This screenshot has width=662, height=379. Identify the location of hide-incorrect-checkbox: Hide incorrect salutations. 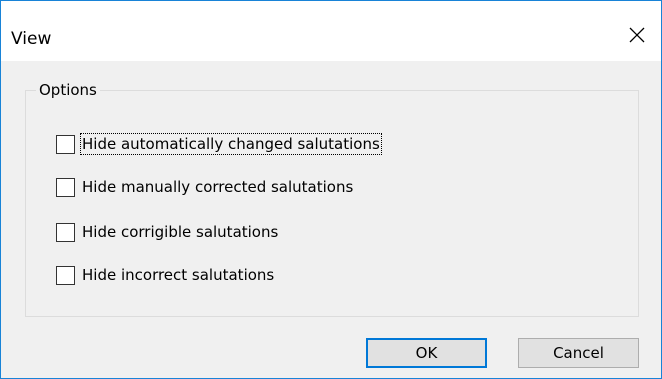
(165, 275).